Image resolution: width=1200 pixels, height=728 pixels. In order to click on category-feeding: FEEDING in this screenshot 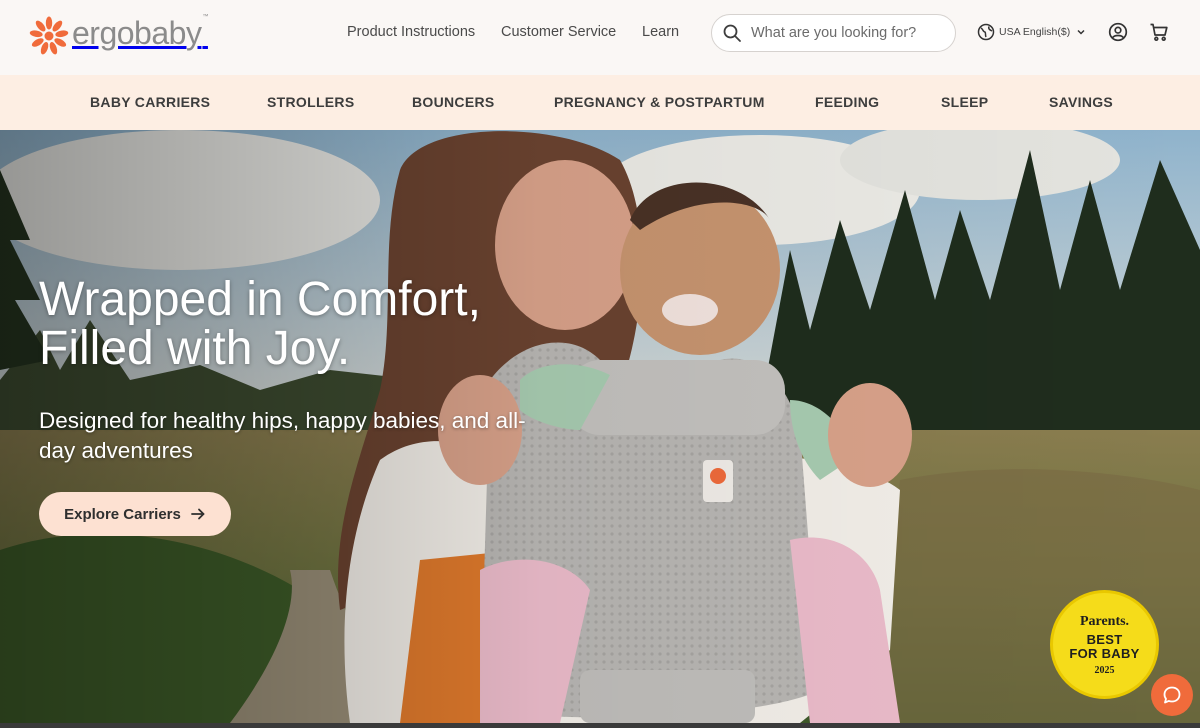, I will do `click(847, 102)`.